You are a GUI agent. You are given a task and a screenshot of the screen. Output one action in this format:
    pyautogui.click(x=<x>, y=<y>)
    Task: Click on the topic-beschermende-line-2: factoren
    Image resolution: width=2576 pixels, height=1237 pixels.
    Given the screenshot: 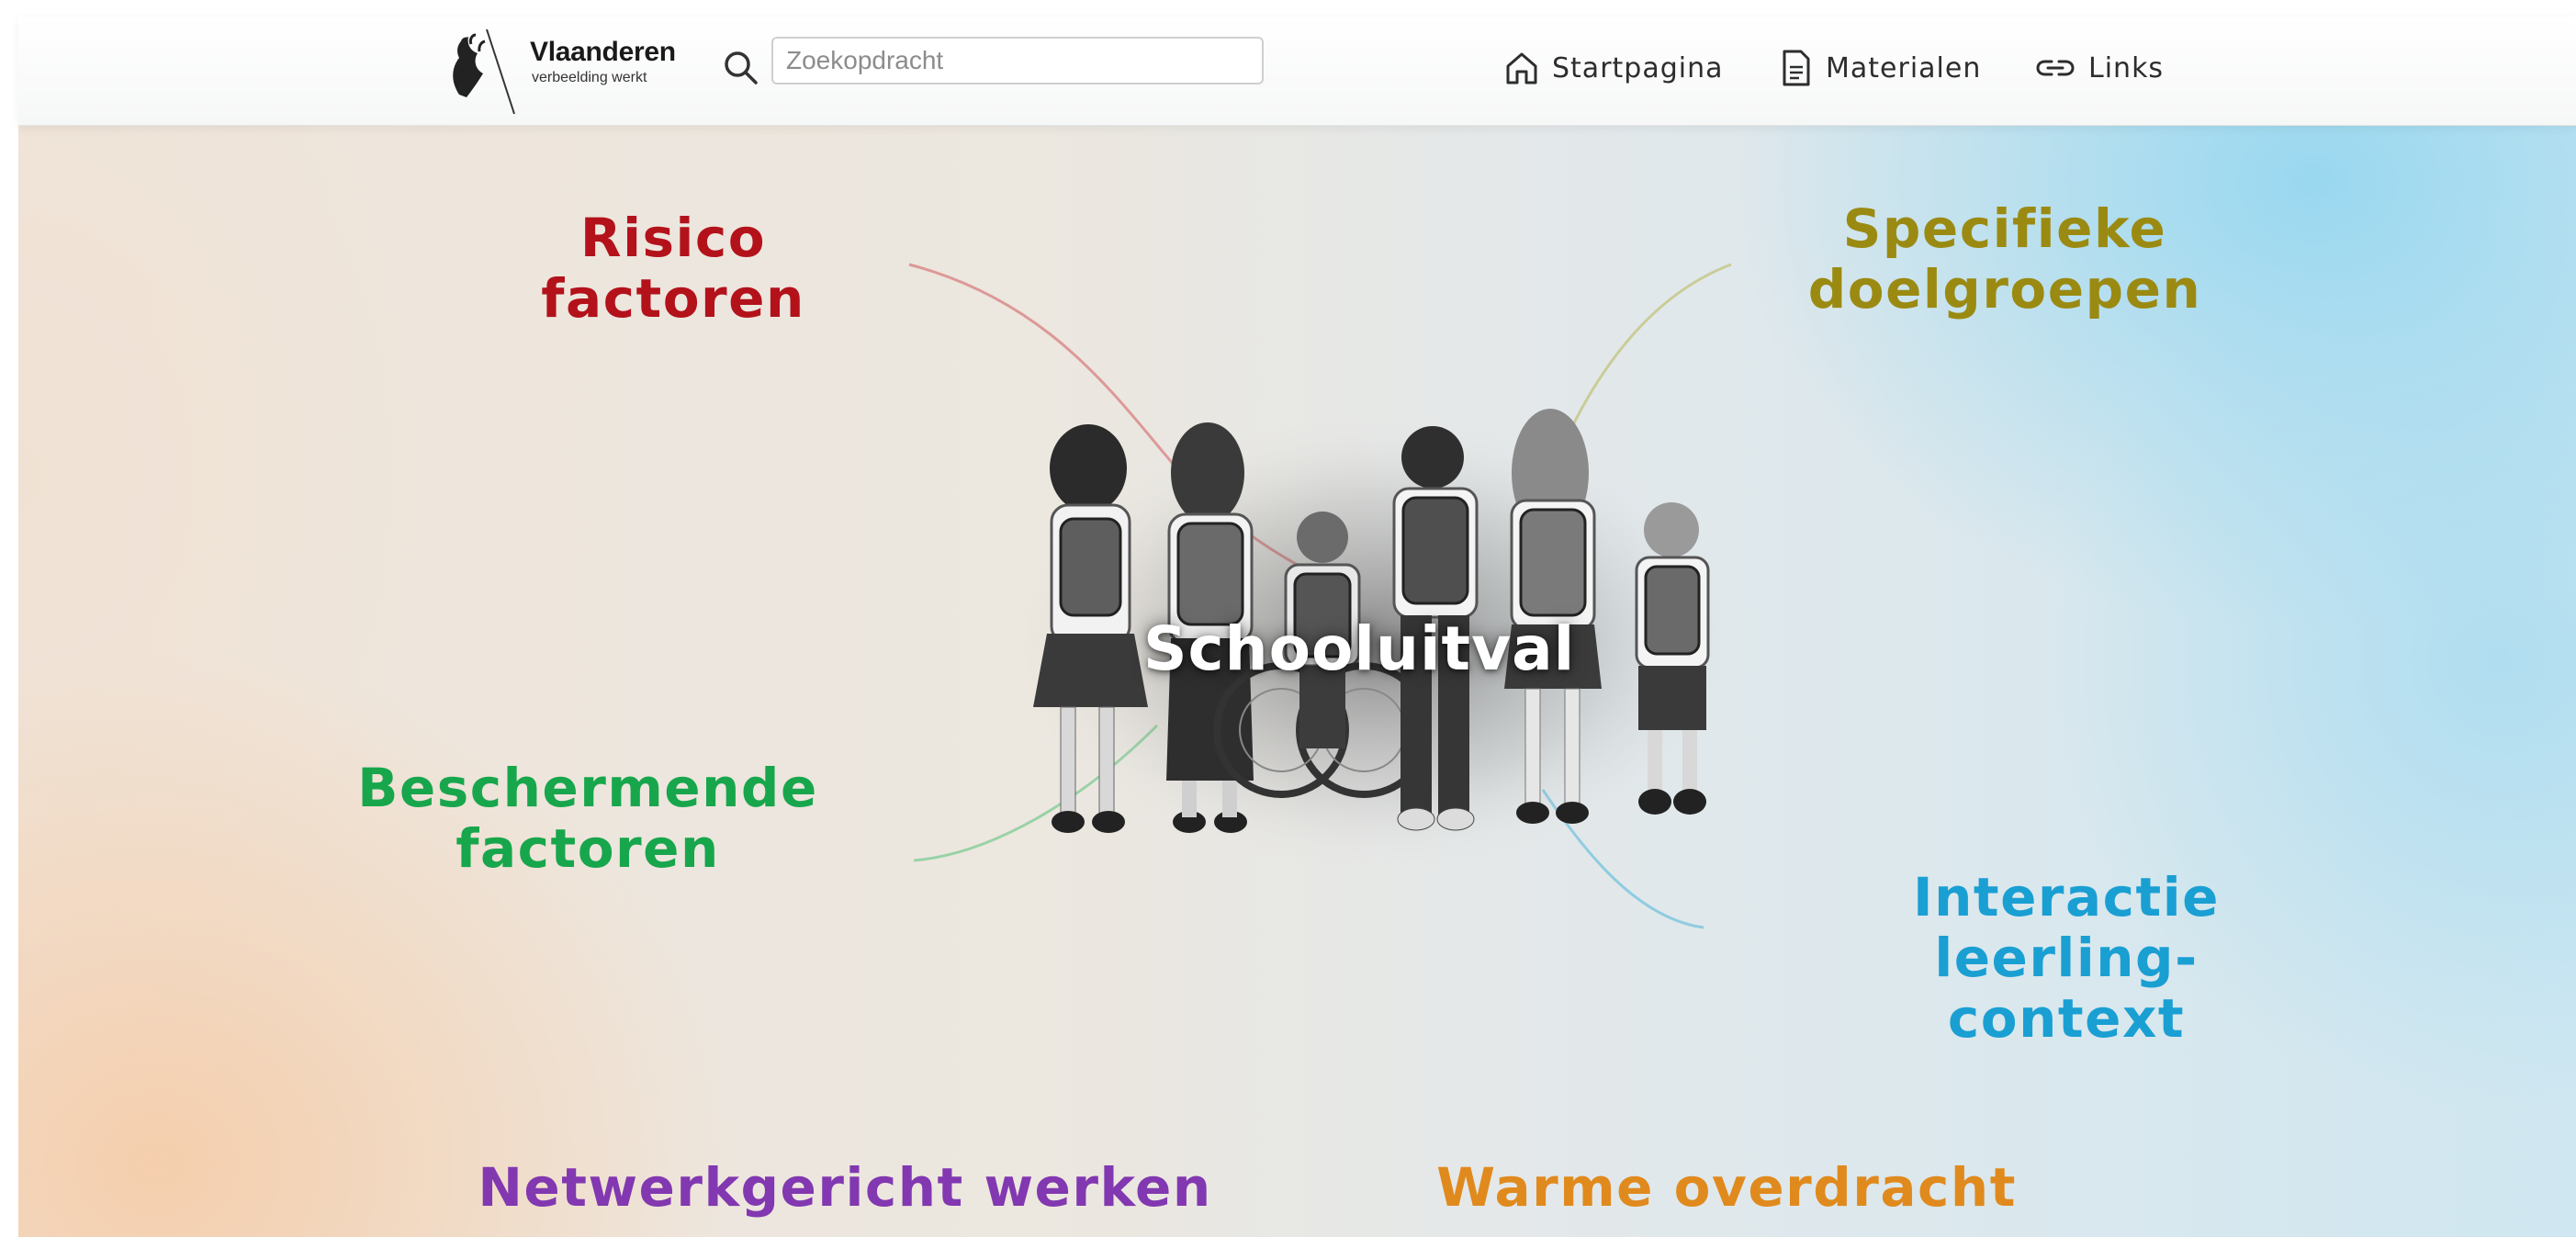 What is the action you would take?
    pyautogui.click(x=588, y=849)
    